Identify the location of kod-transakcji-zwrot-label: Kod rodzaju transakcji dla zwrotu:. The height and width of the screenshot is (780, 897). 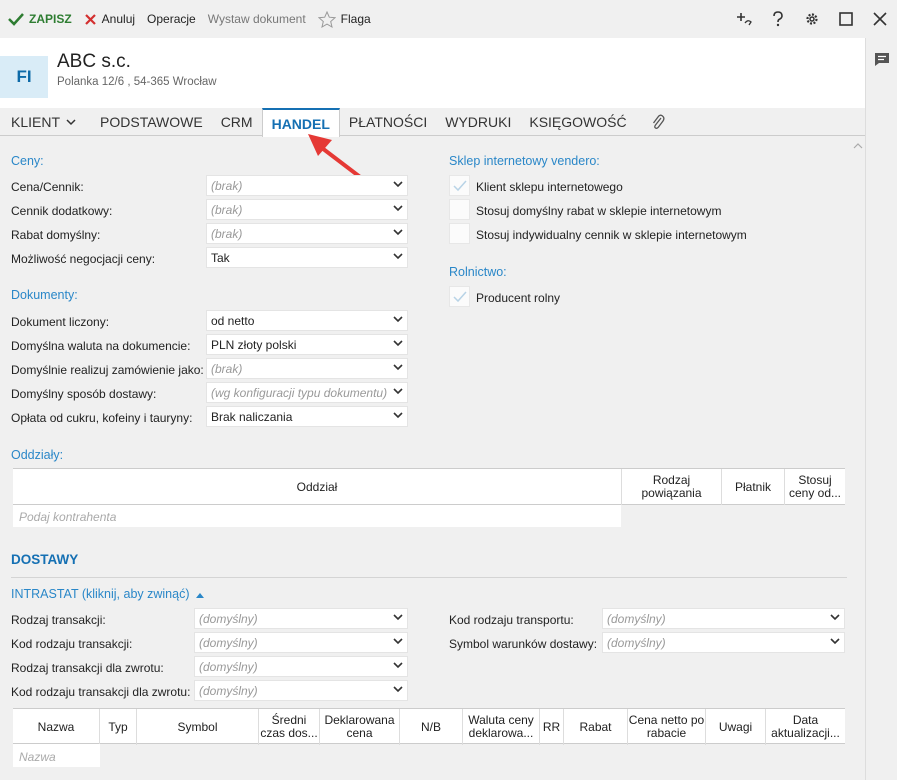
(101, 692).